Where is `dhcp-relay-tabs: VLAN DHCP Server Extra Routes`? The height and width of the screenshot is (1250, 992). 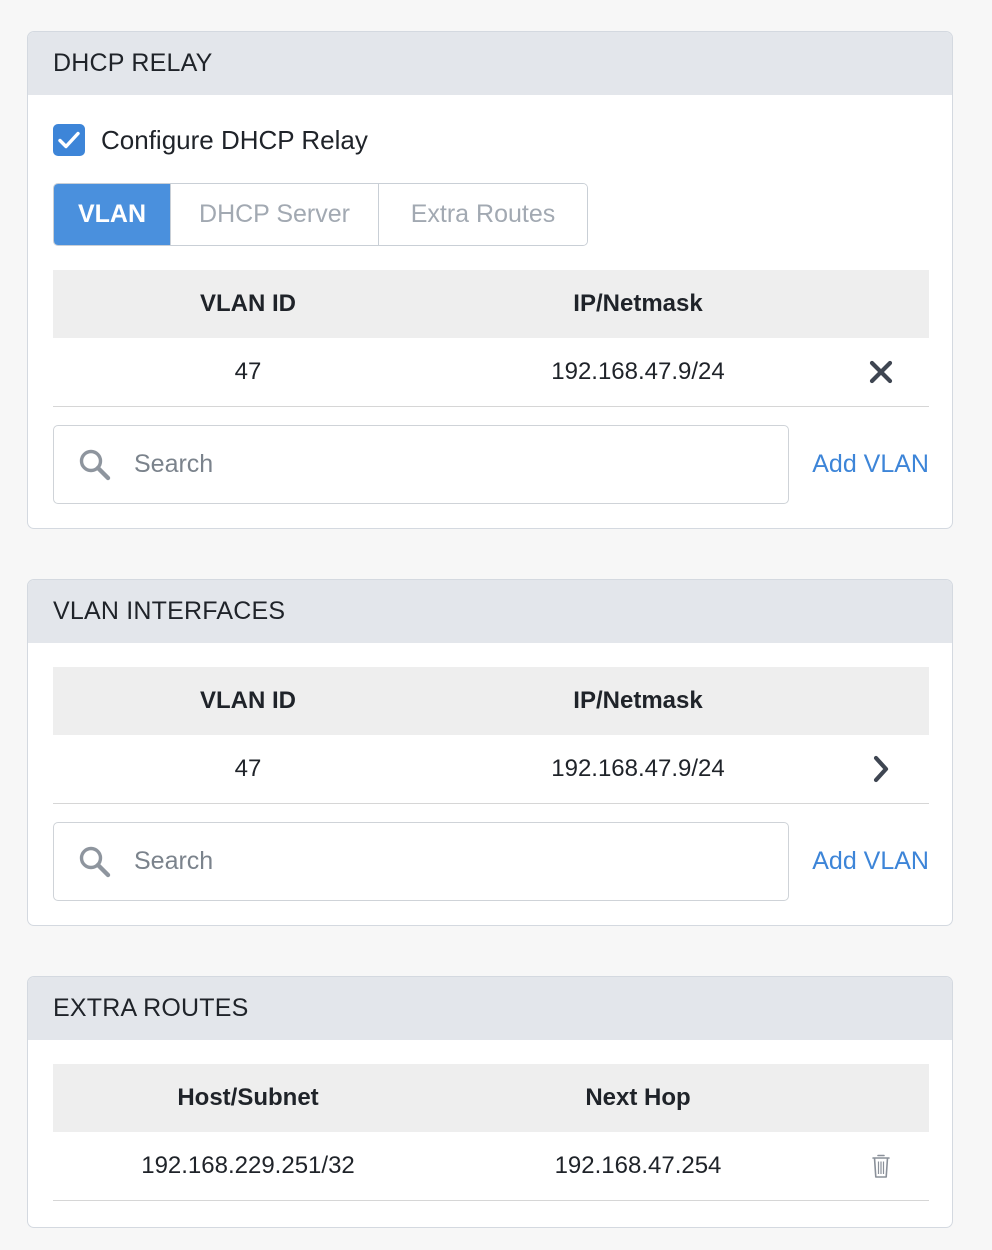 dhcp-relay-tabs: VLAN DHCP Server Extra Routes is located at coordinates (320, 214).